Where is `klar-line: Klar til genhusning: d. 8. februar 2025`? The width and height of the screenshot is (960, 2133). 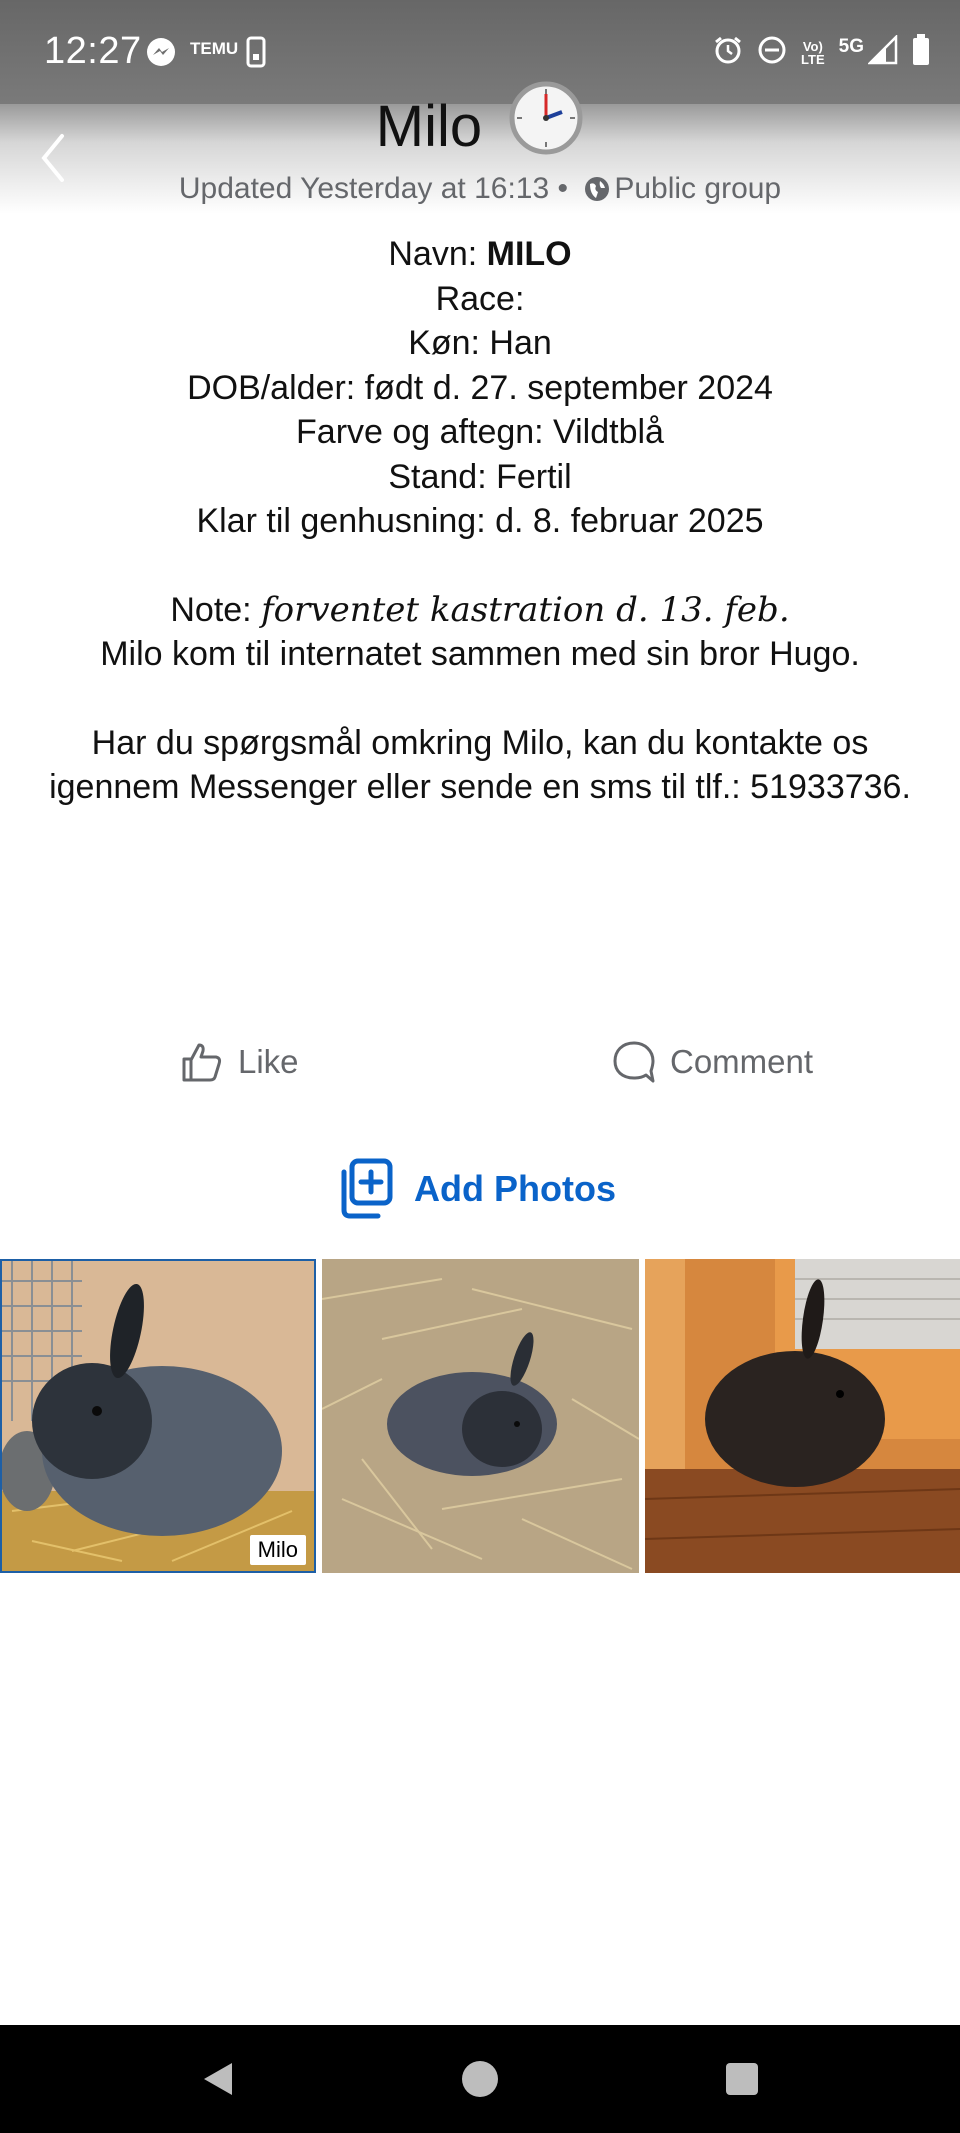 klar-line: Klar til genhusning: d. 8. februar 2025 is located at coordinates (480, 521).